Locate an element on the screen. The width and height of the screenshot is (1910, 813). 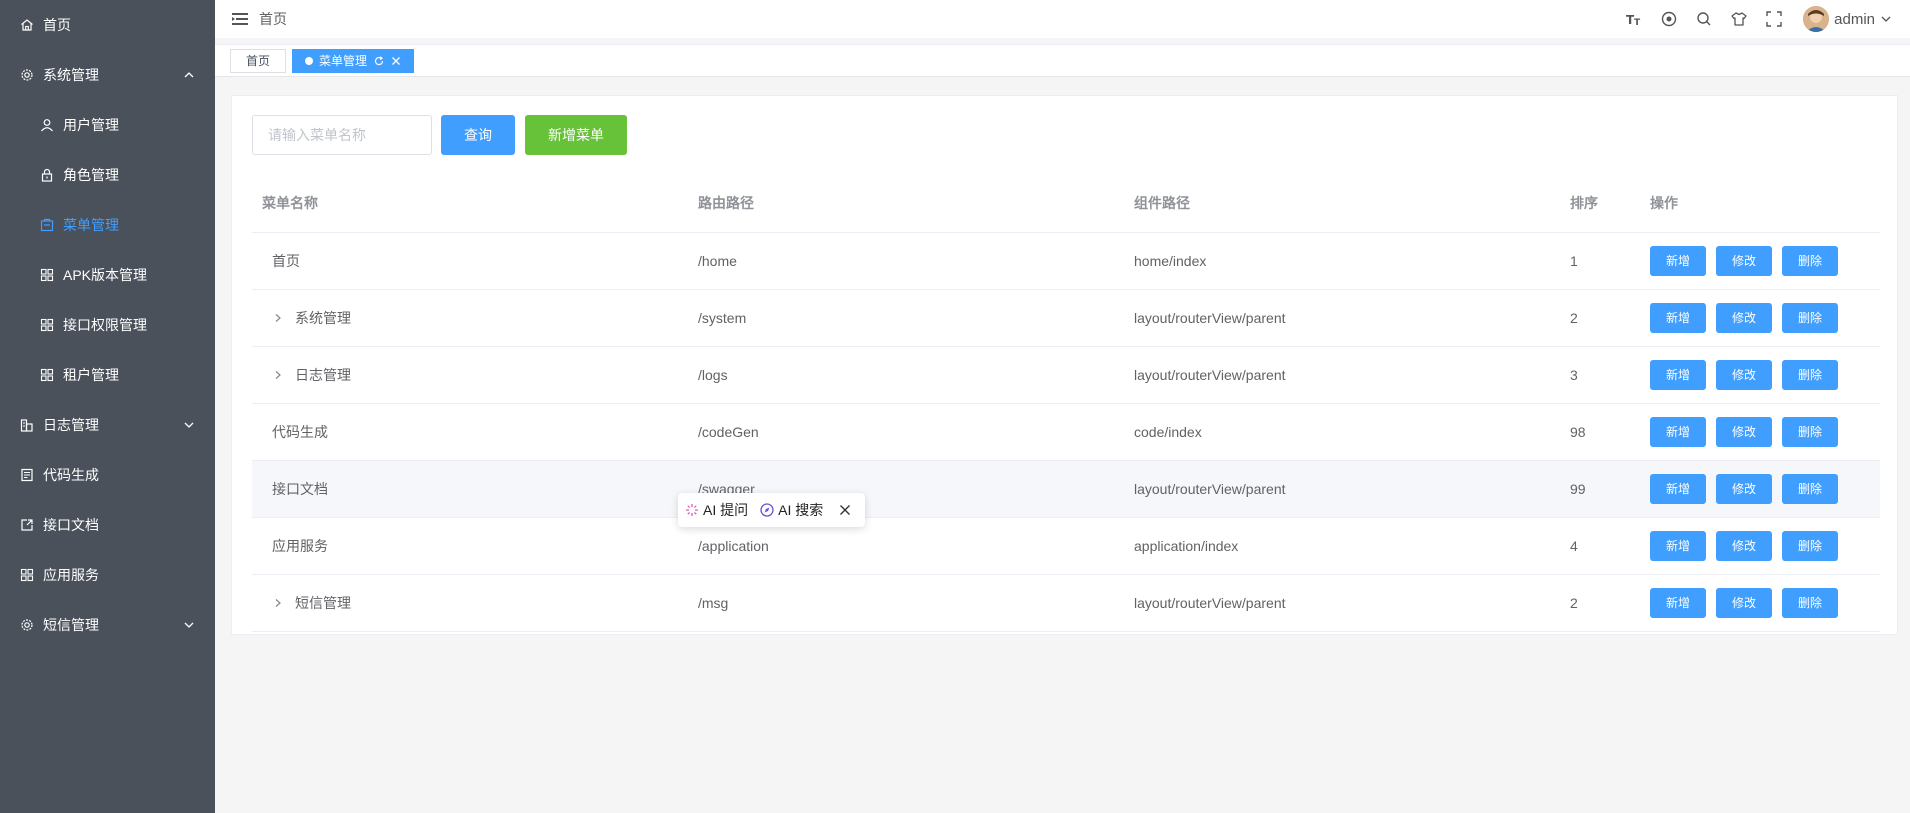
sidebar-item: 接口权限管理 is located at coordinates (107, 325).